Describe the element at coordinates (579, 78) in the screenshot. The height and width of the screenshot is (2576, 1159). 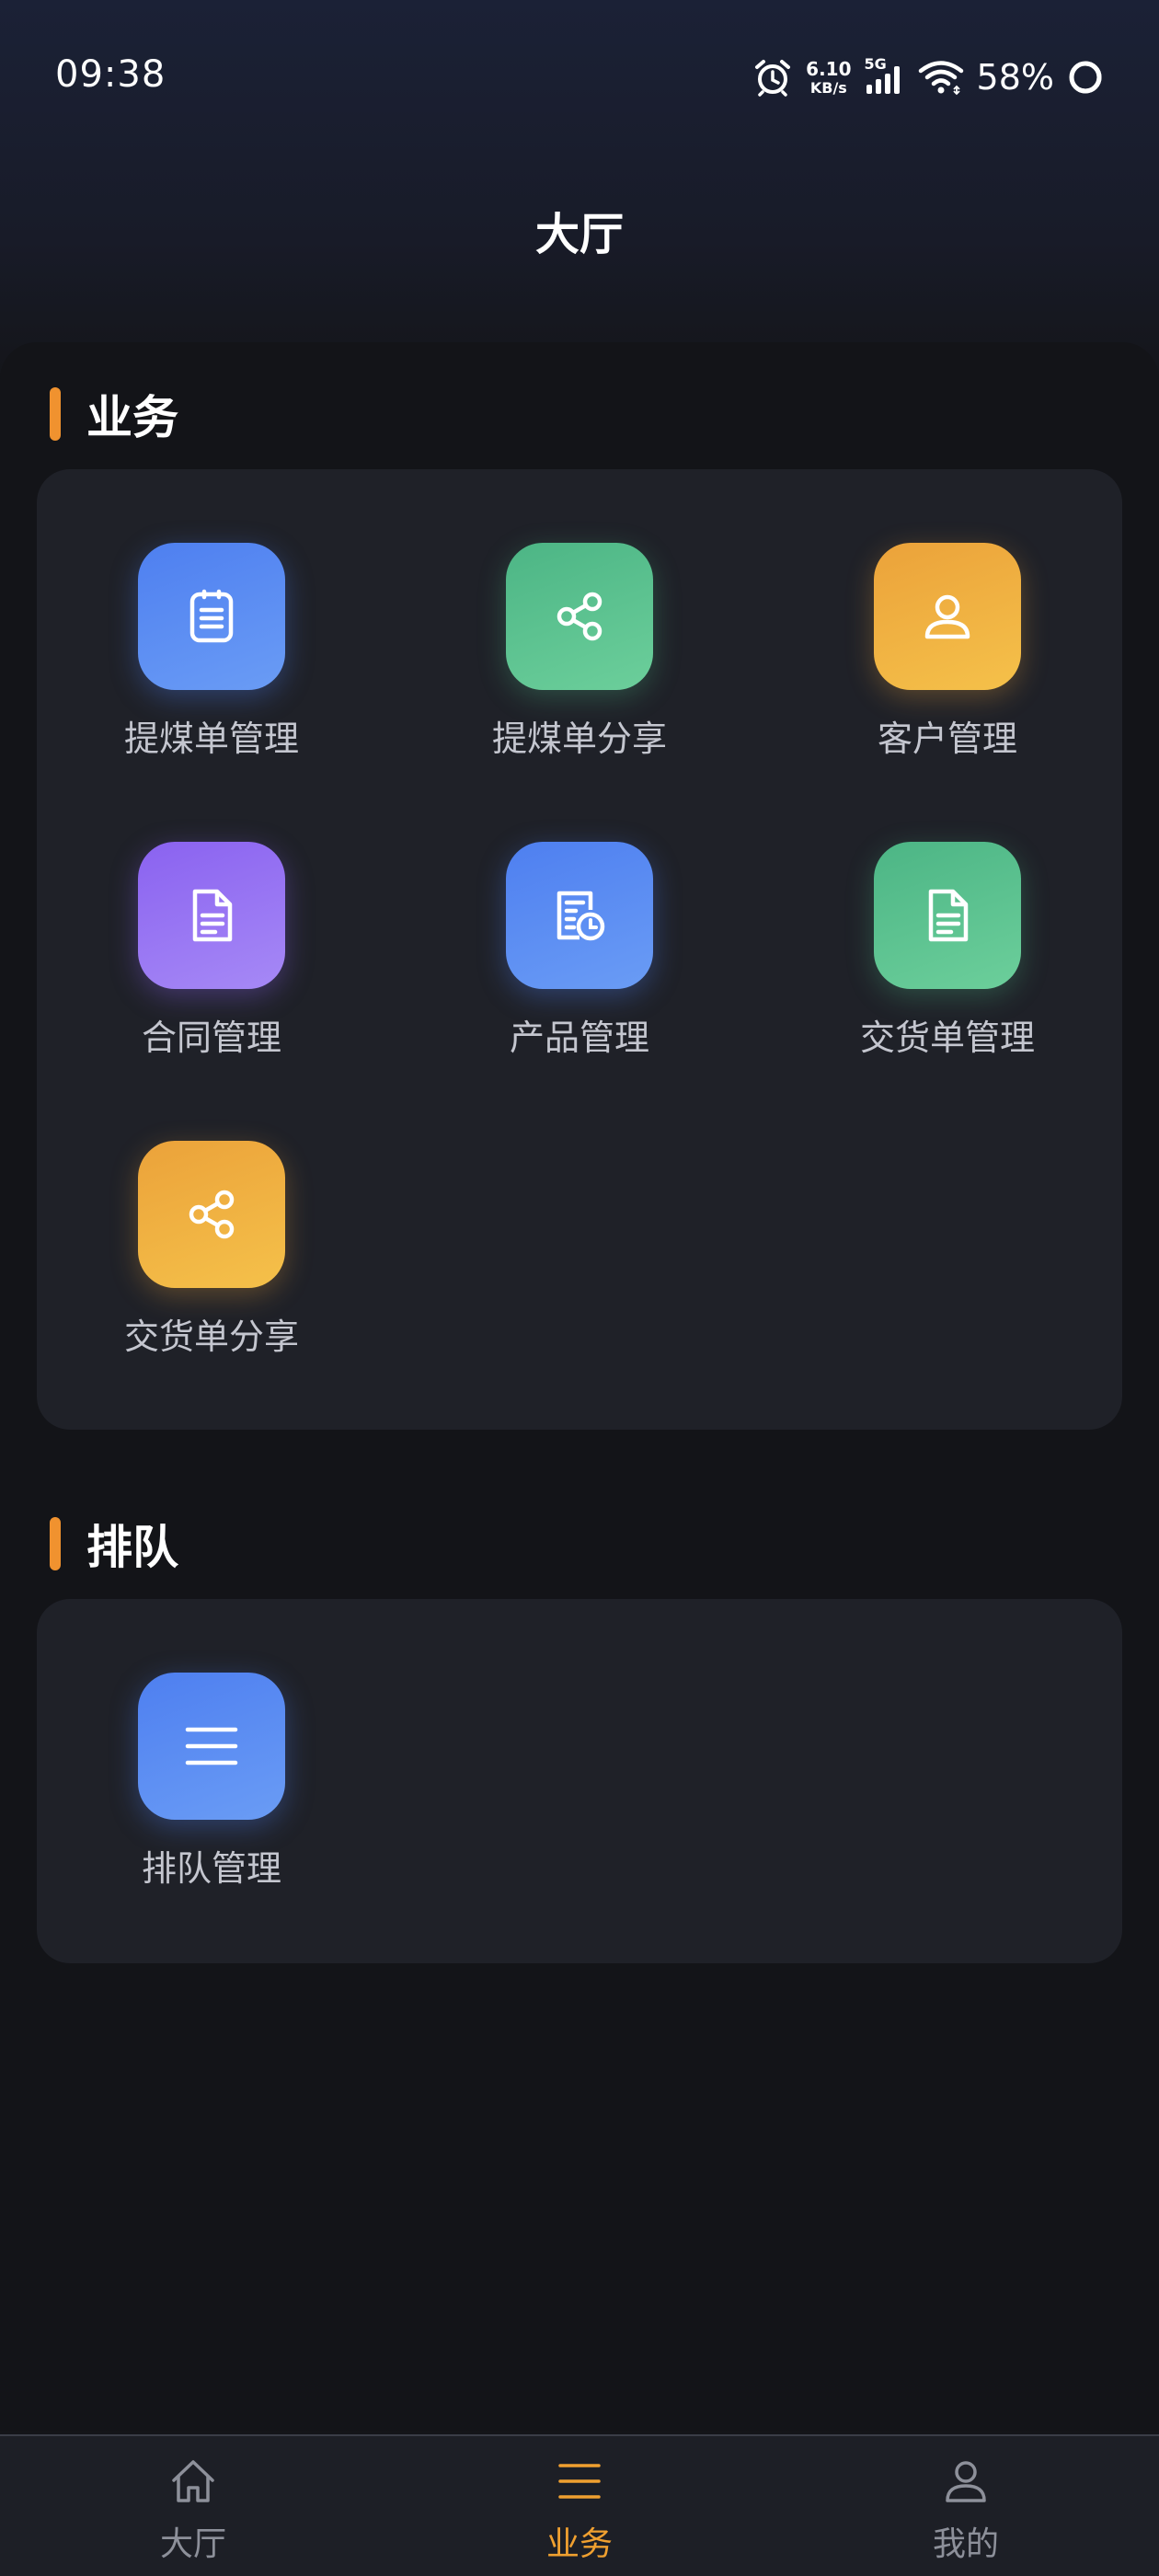
I see `status-bar: 09:38 6.10 KB/s 5G 58%` at that location.